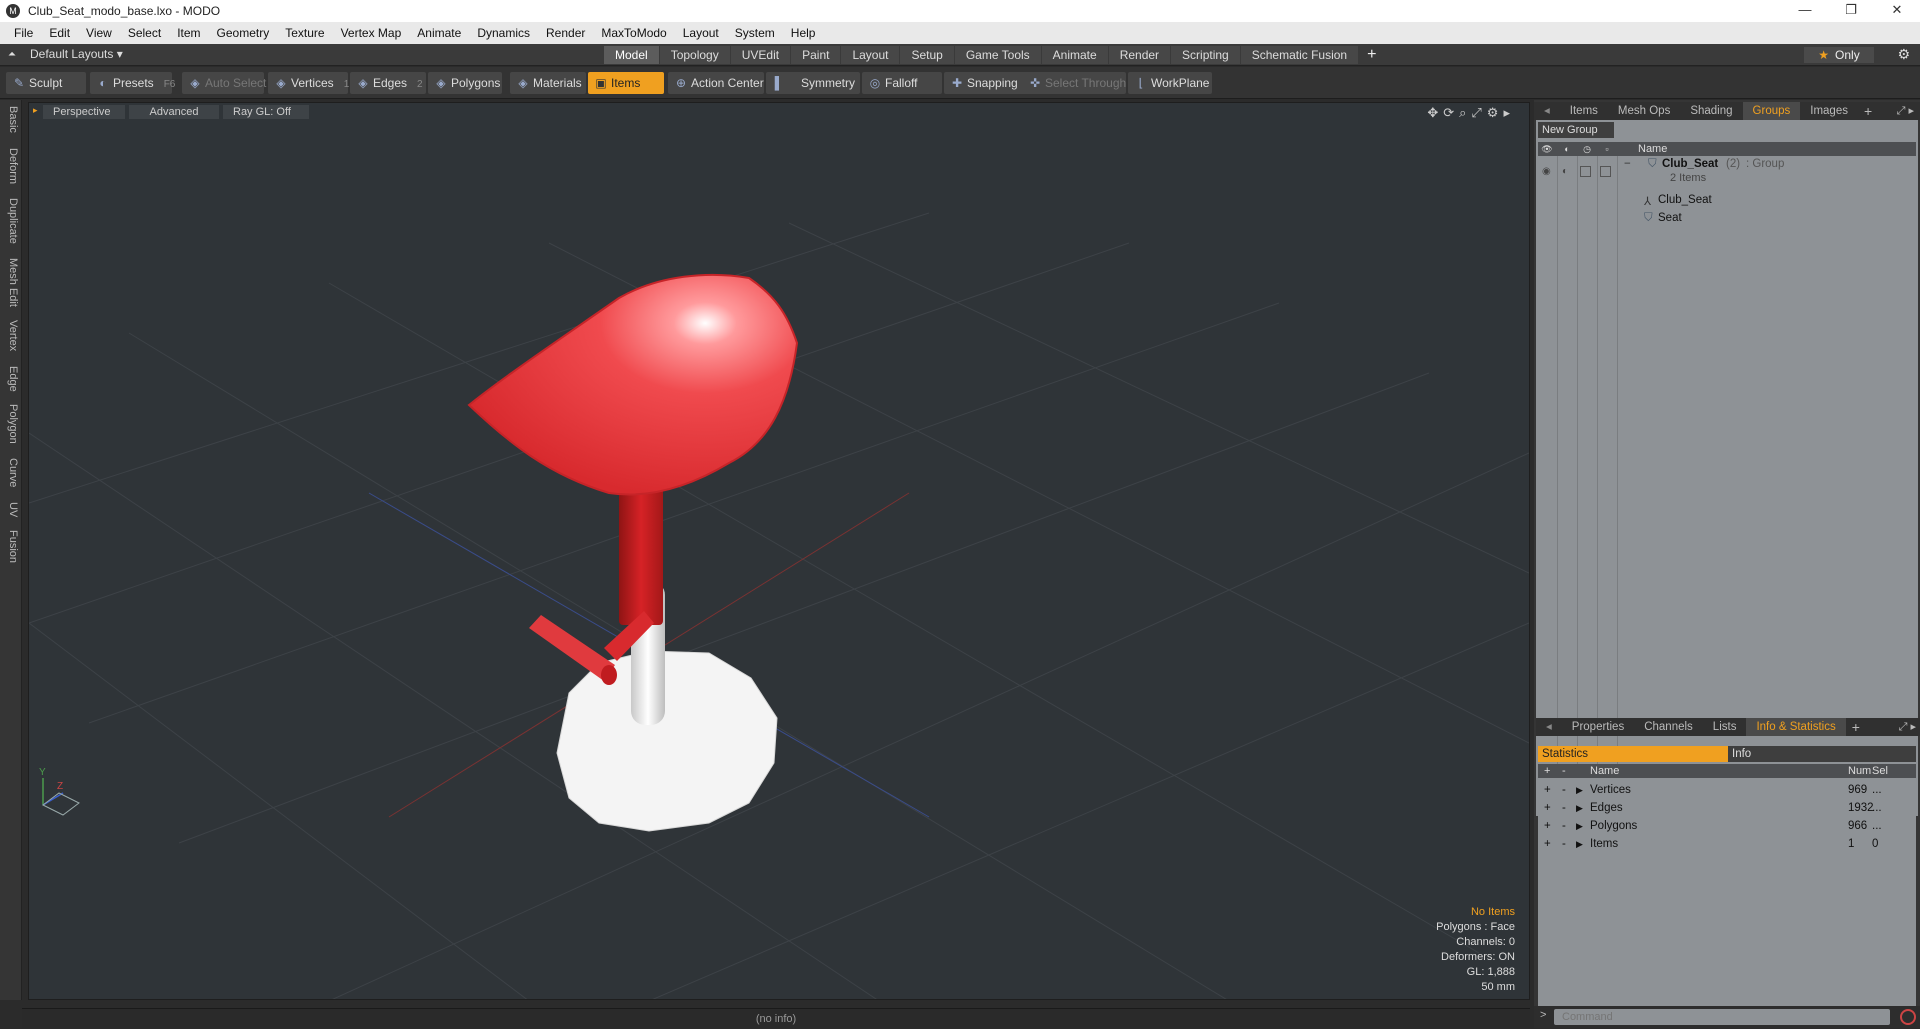  Describe the element at coordinates (816, 55) in the screenshot. I see `tab-paint: Paint` at that location.